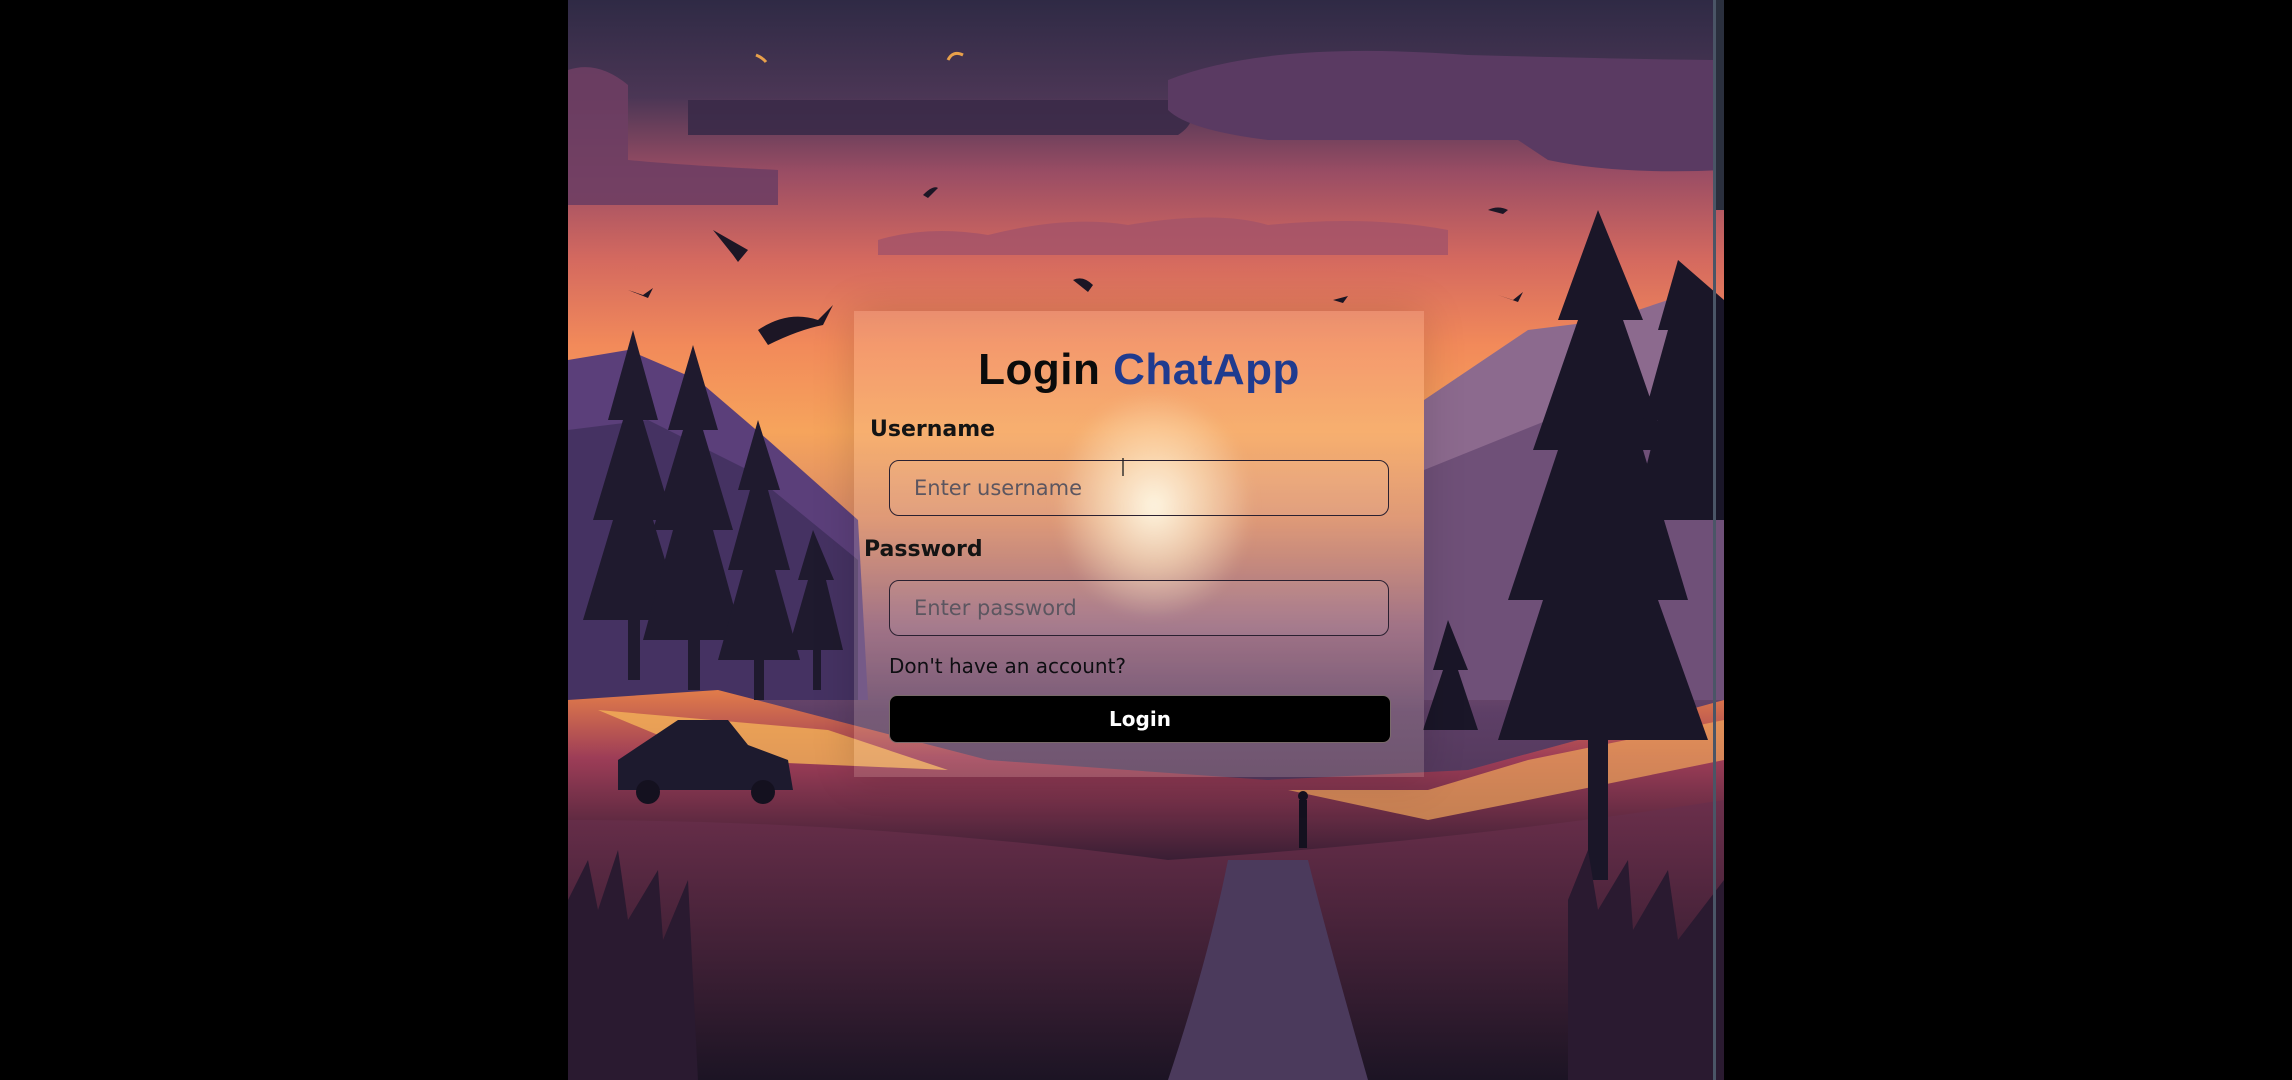 This screenshot has width=2292, height=1080. I want to click on page-title: Login ChatApp, so click(1139, 370).